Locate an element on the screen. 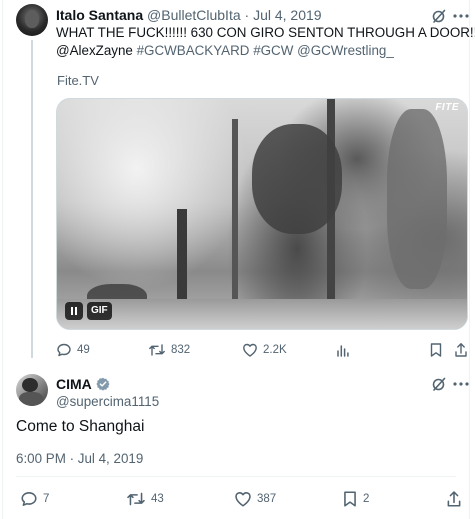  pause-icon is located at coordinates (74, 311).